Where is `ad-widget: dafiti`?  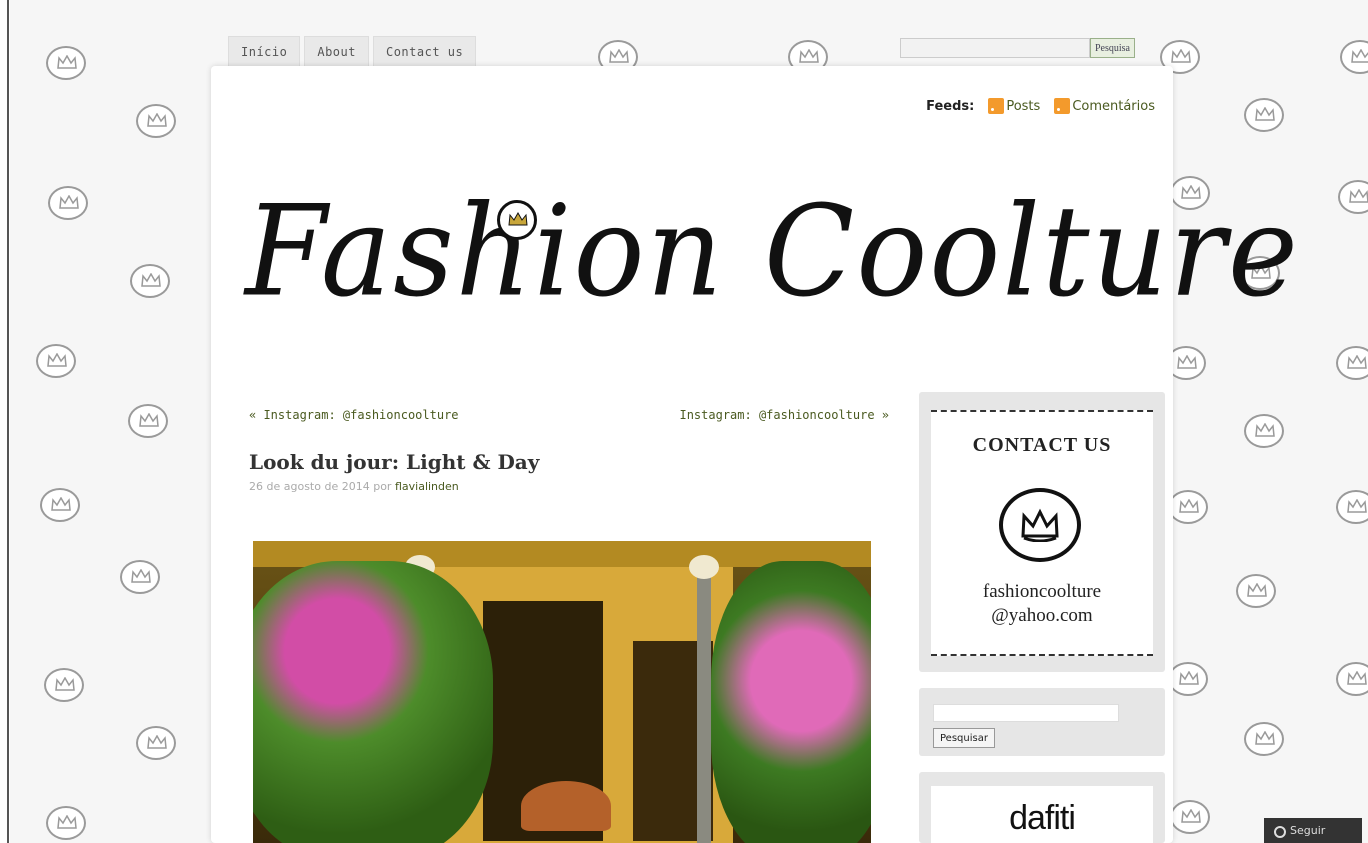
ad-widget: dafiti is located at coordinates (1042, 807).